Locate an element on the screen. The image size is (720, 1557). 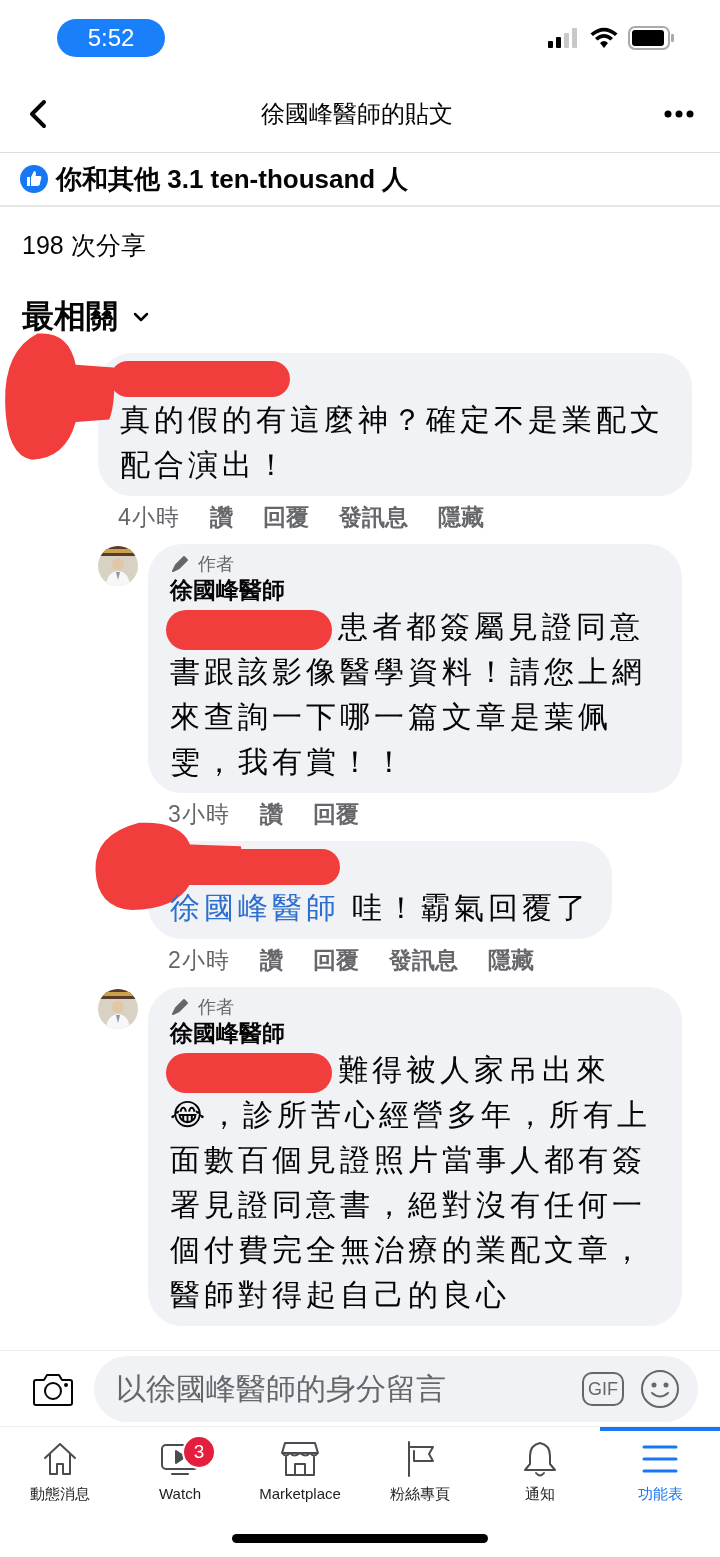
tab: 粉絲專頁 is located at coordinates (420, 1473).